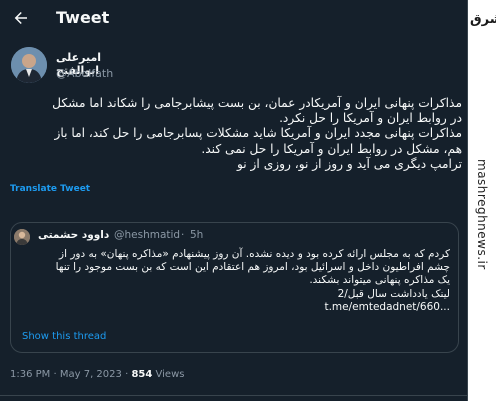 This screenshot has width=496, height=401. What do you see at coordinates (482, 214) in the screenshot?
I see `watermark-text: mashreghnews.ir` at bounding box center [482, 214].